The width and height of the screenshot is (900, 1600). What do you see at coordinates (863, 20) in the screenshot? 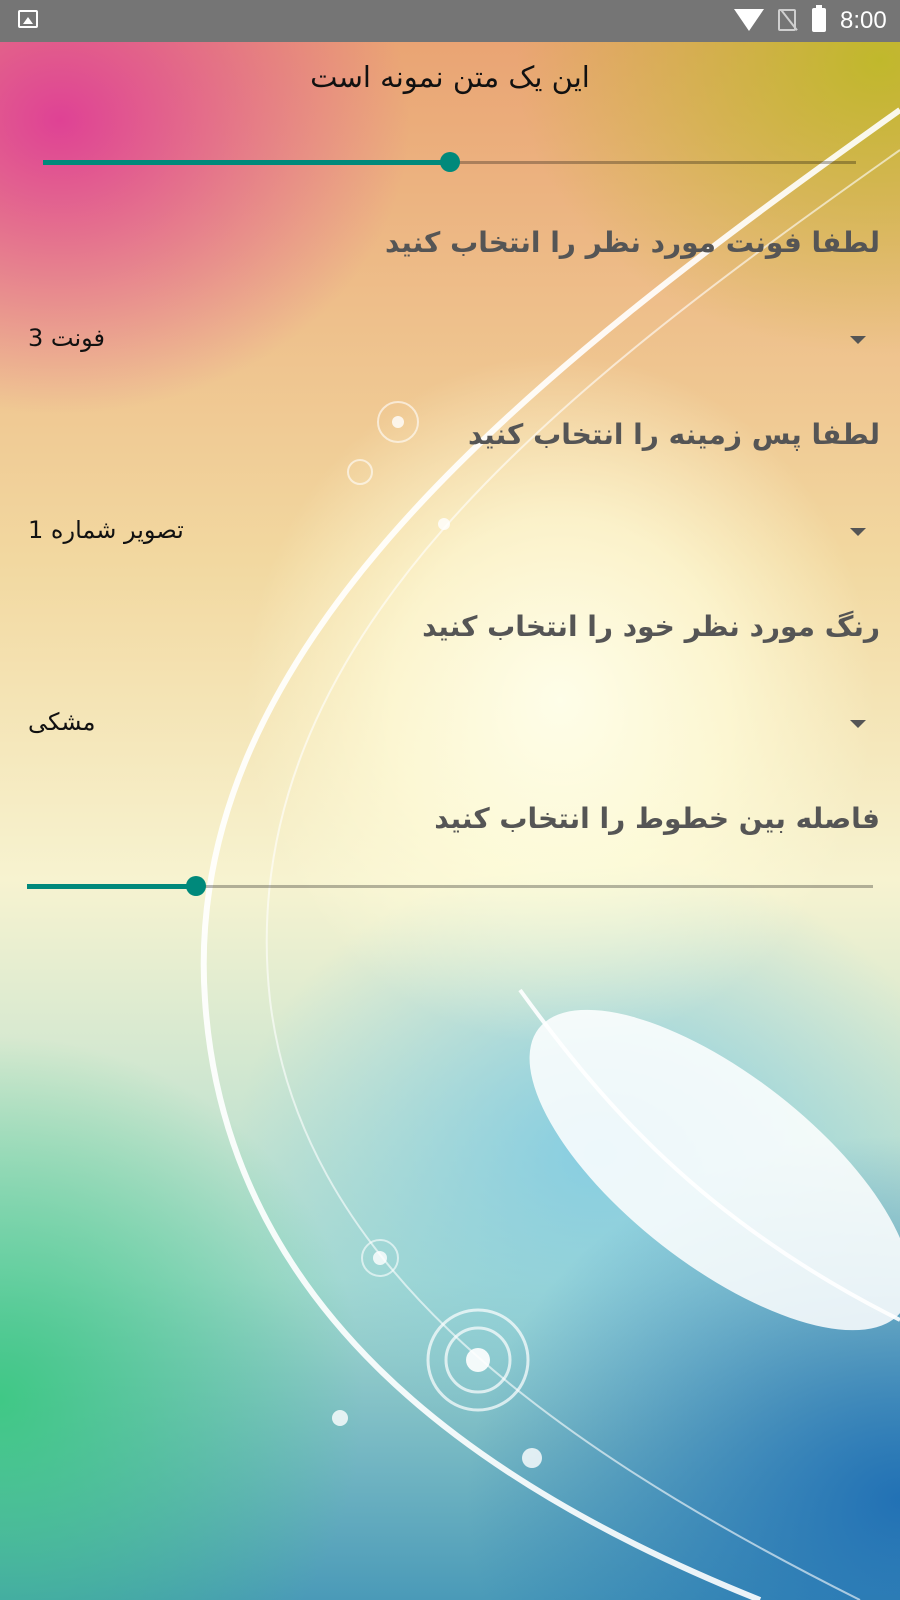
I see `status-time: 8:00` at bounding box center [863, 20].